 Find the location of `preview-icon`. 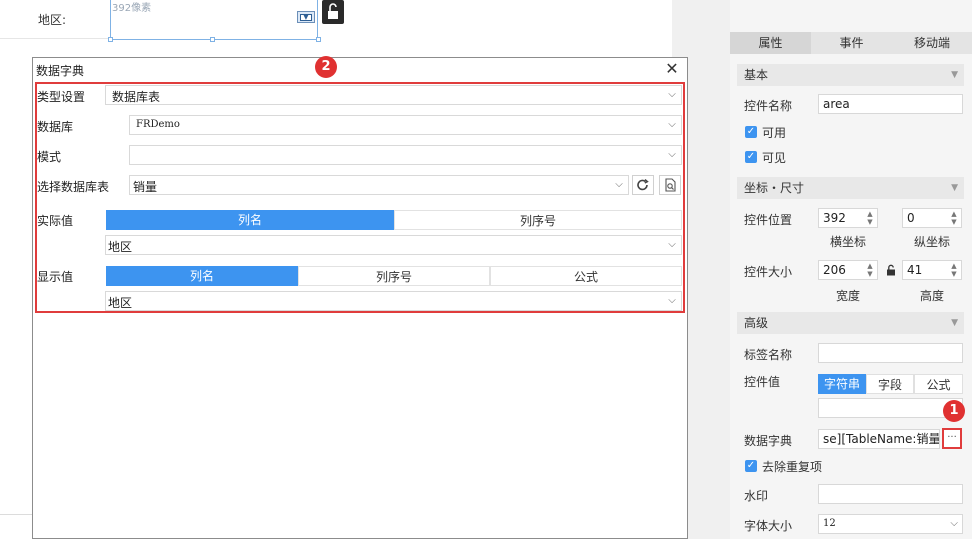

preview-icon is located at coordinates (670, 185).